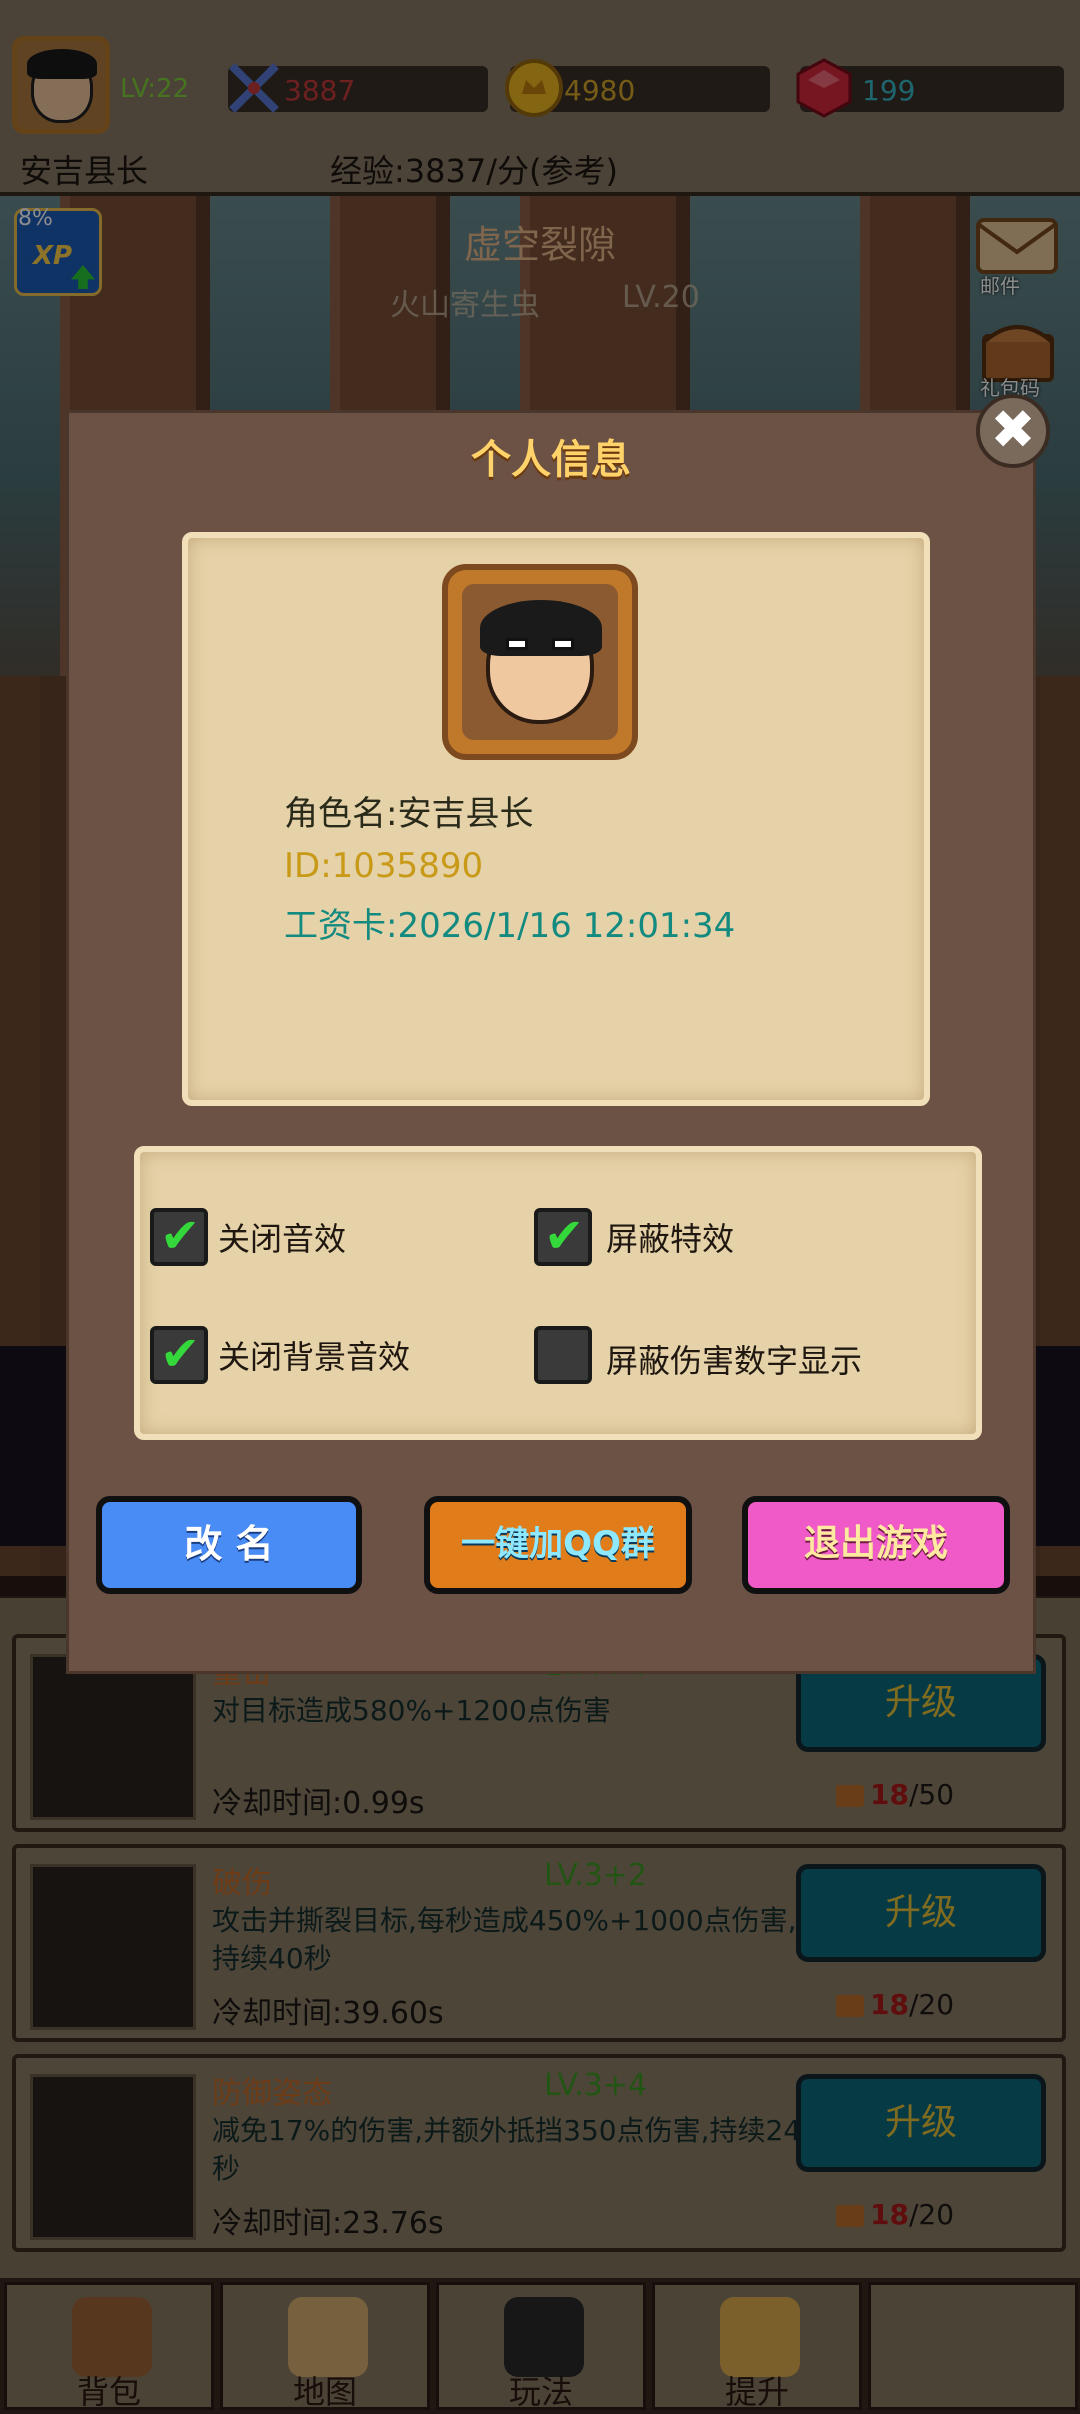 The width and height of the screenshot is (1080, 2414). What do you see at coordinates (558, 1545) in the screenshot?
I see `join-qq-group-button: 一键加QQ群` at bounding box center [558, 1545].